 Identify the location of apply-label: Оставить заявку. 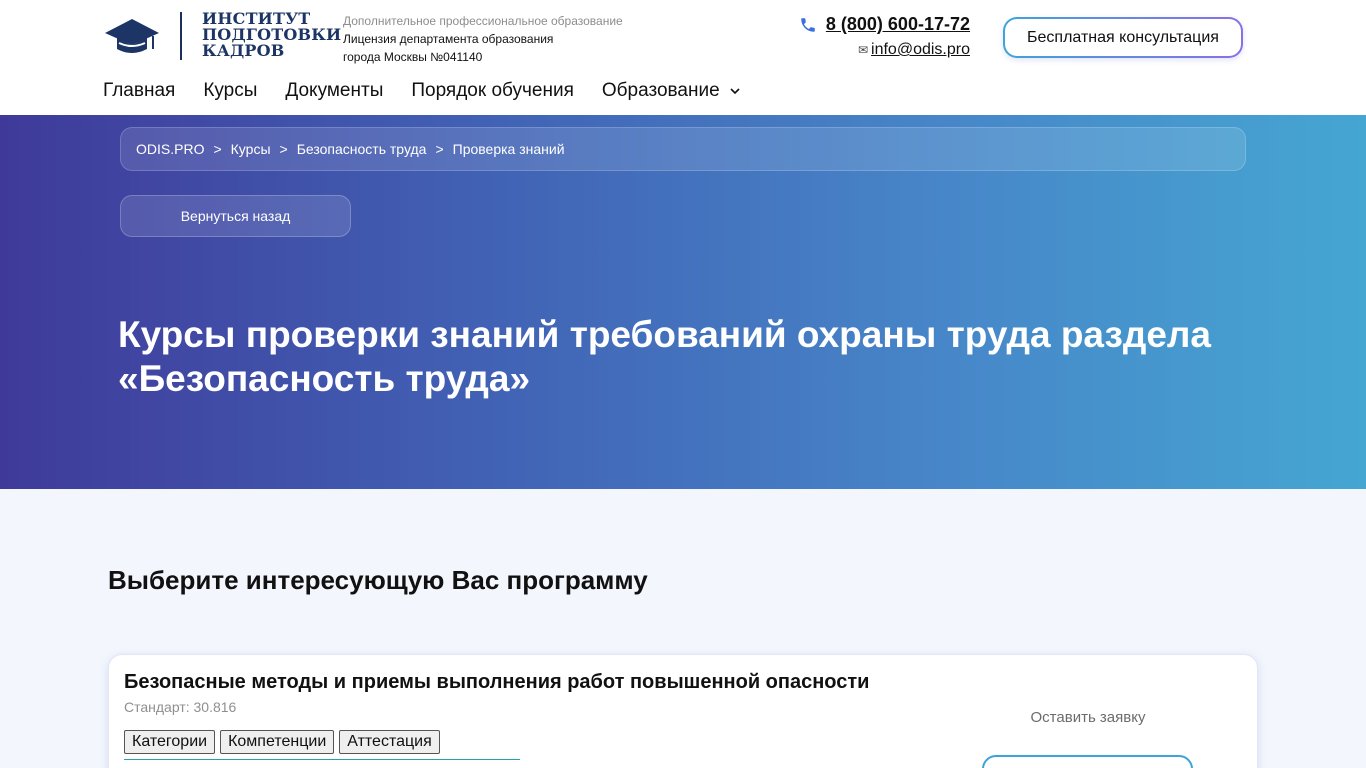
(1088, 717).